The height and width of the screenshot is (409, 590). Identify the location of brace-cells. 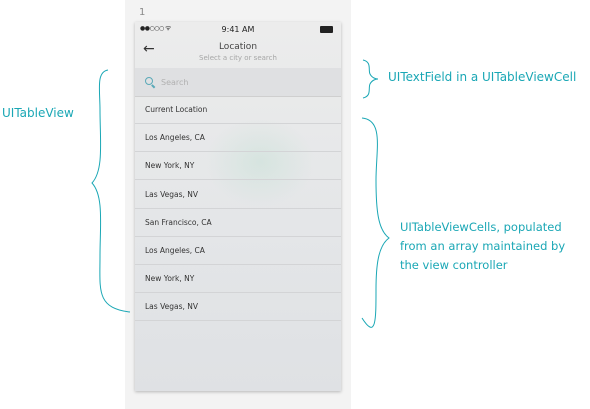
(375, 222).